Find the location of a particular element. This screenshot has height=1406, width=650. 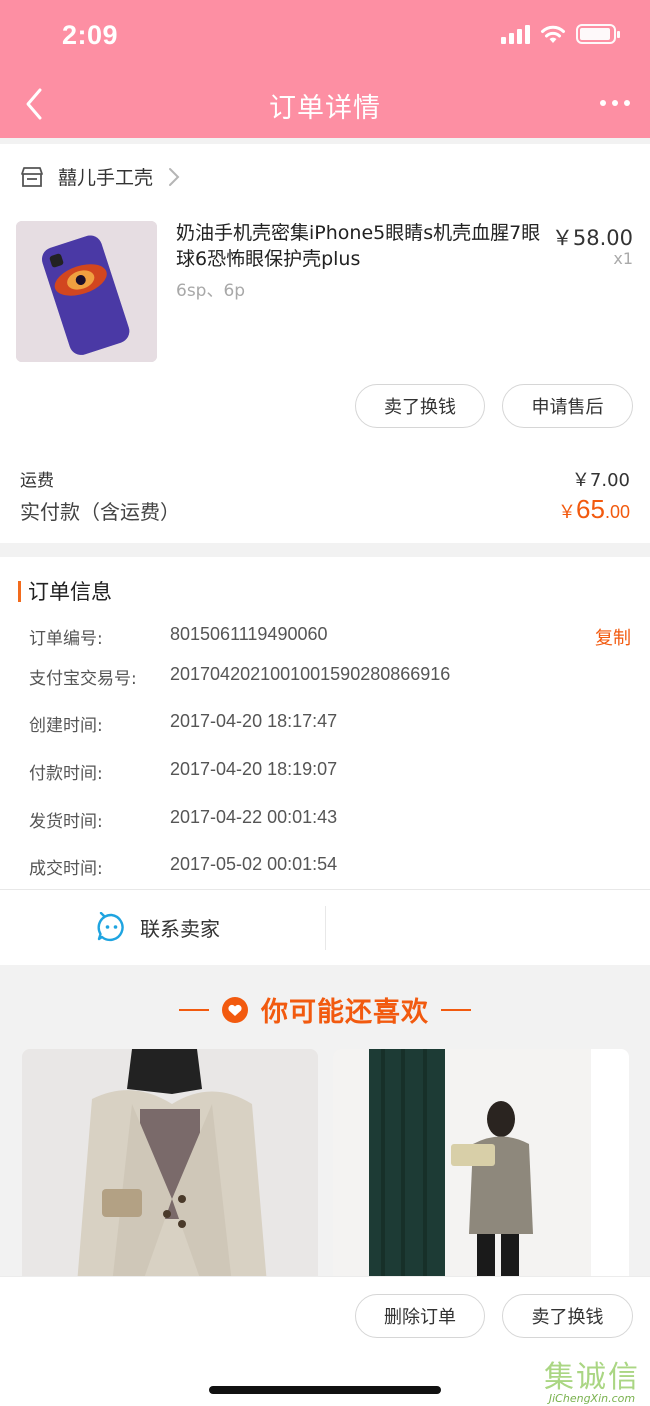

product-spec: 6sp、6p is located at coordinates (211, 291).